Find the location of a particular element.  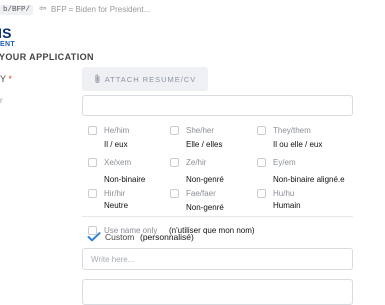

url-fragment: b/BFP/ is located at coordinates (17, 10).